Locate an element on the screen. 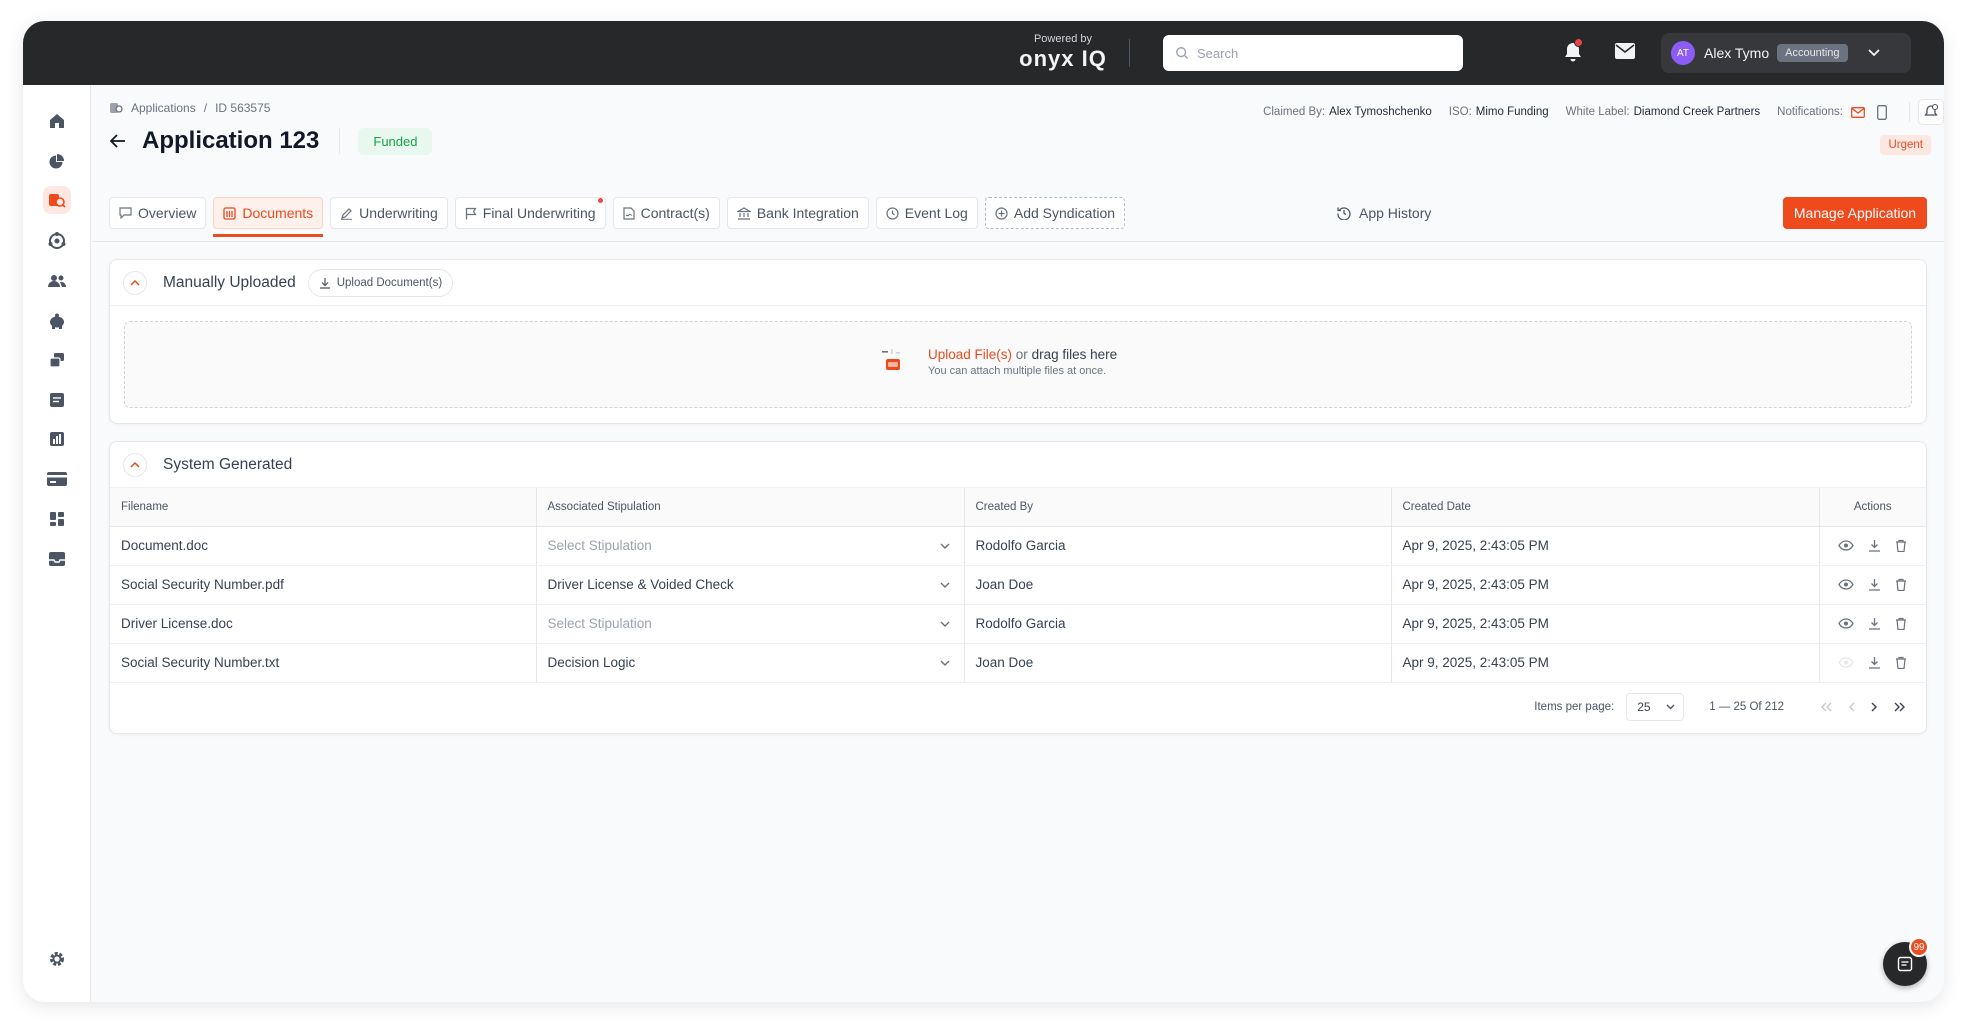  home-icon is located at coordinates (57, 121).